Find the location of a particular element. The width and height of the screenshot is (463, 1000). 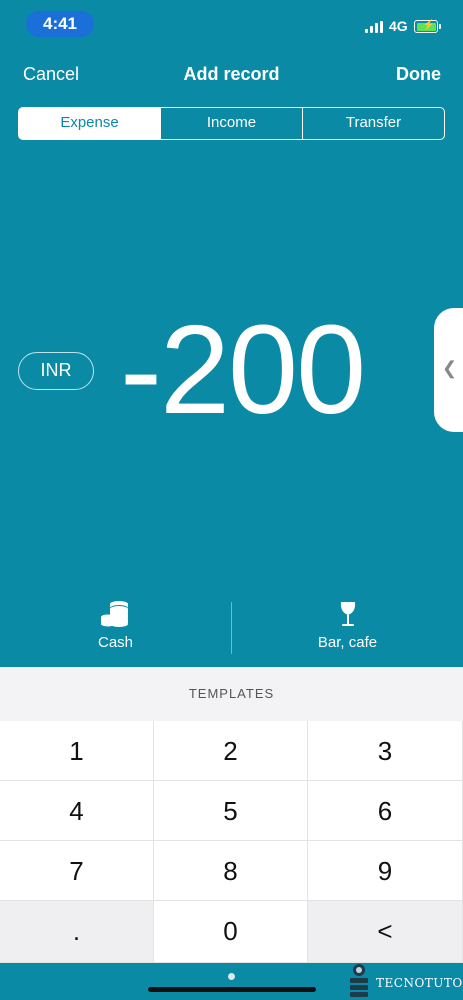

record-type-tabs: Expense Income Transfer is located at coordinates (231, 123).